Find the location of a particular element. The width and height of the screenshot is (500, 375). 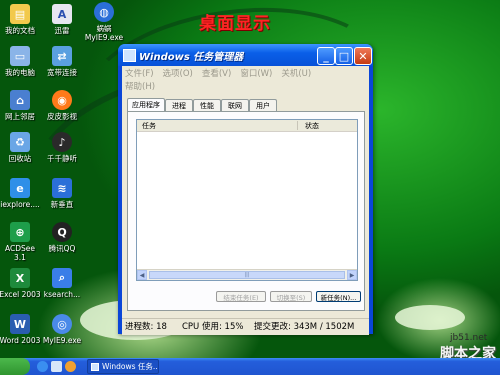

desktop-icon-wowo: ◍ 蜗蜗 MyIE9.exe is located at coordinates (104, 22).